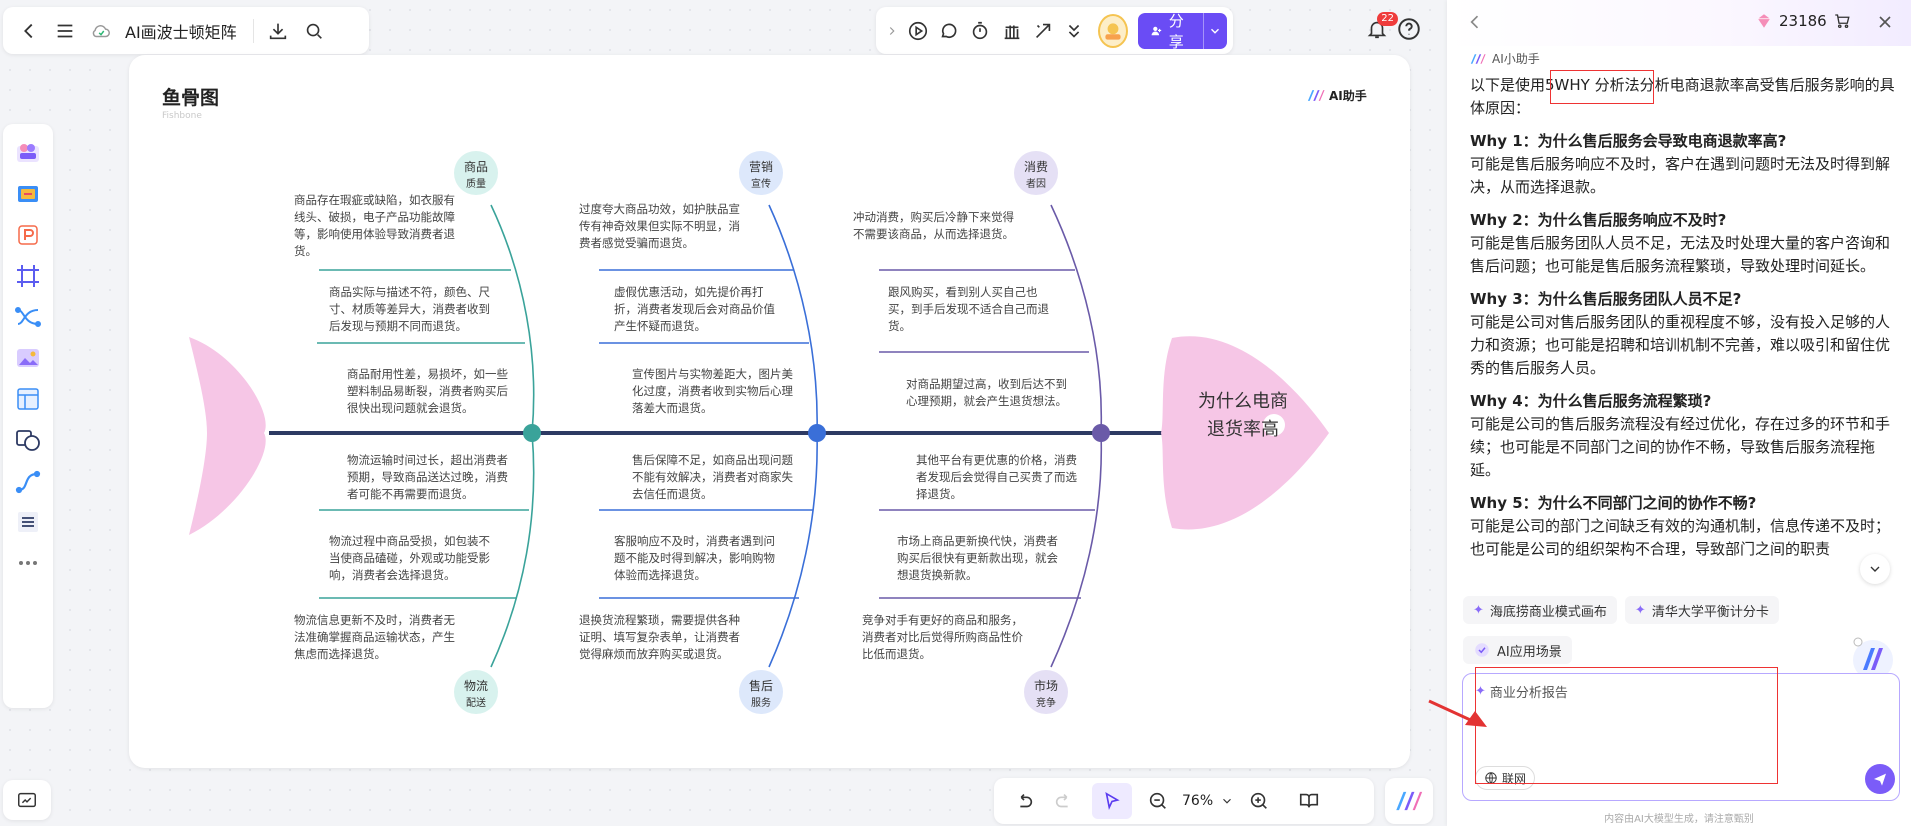 The width and height of the screenshot is (1911, 826). Describe the element at coordinates (28, 357) in the screenshot. I see `image-icon` at that location.